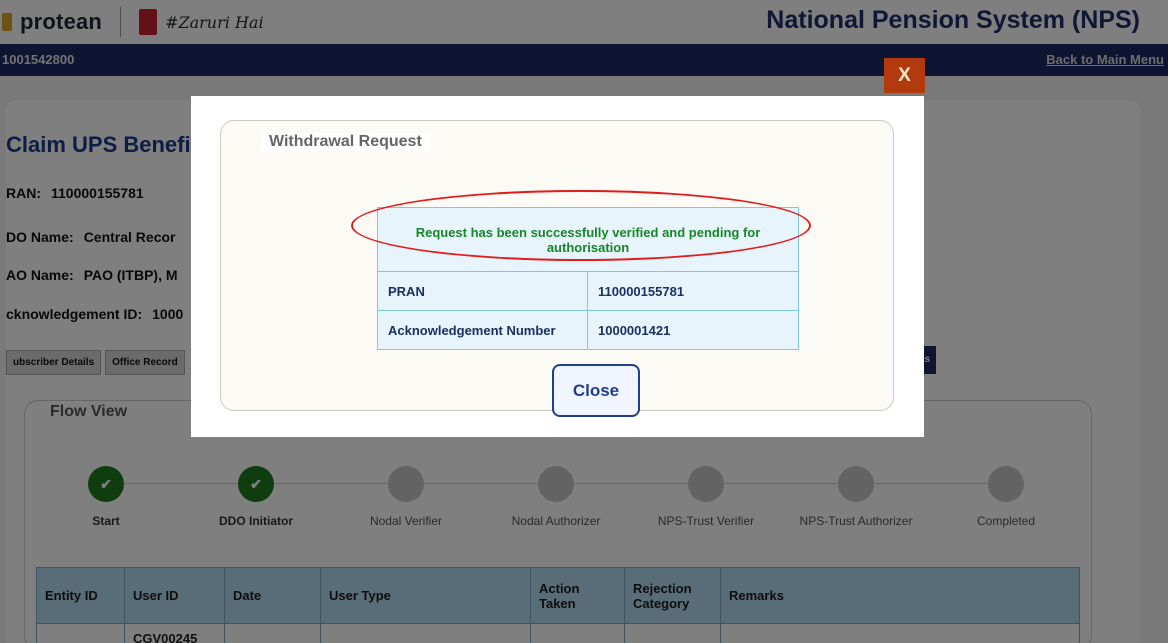 Image resolution: width=1168 pixels, height=643 pixels. What do you see at coordinates (581, 225) in the screenshot?
I see `red-annotation-ellipse` at bounding box center [581, 225].